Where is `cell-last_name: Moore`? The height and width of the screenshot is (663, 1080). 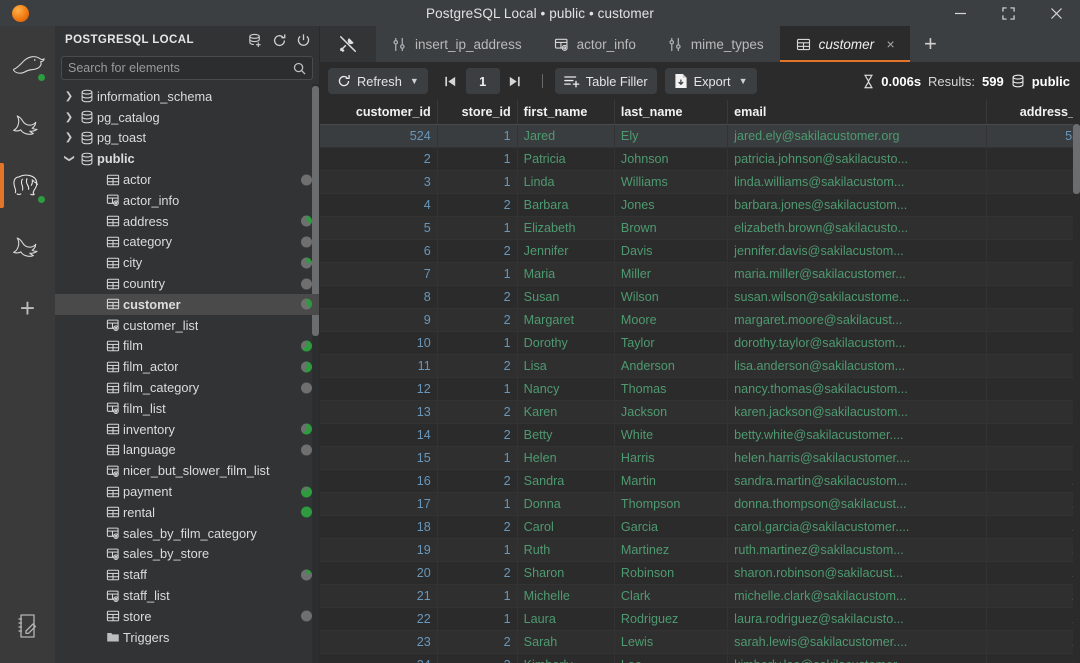 cell-last_name: Moore is located at coordinates (671, 320).